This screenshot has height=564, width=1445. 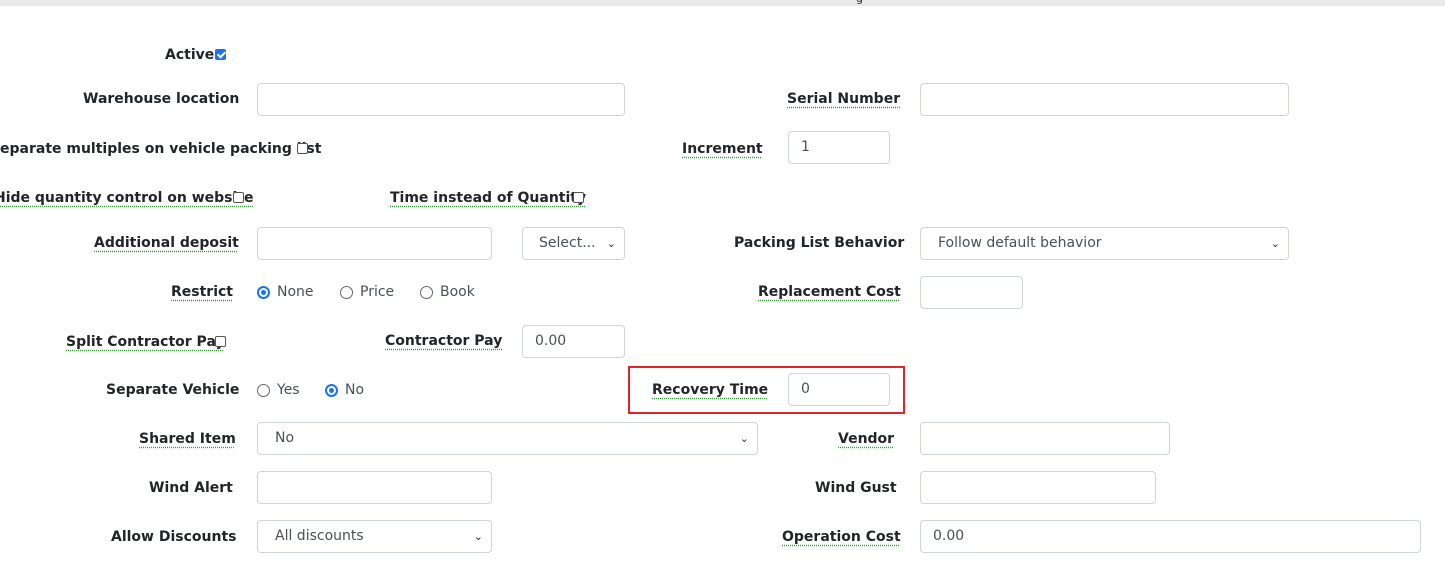 What do you see at coordinates (488, 198) in the screenshot?
I see `time-instead-label: Time instead of Quantity` at bounding box center [488, 198].